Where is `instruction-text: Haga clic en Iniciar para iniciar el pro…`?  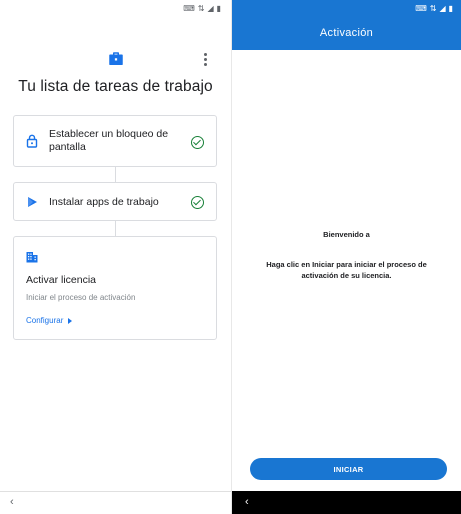
instruction-text: Haga clic en Iniciar para iniciar el pro… is located at coordinates (346, 270).